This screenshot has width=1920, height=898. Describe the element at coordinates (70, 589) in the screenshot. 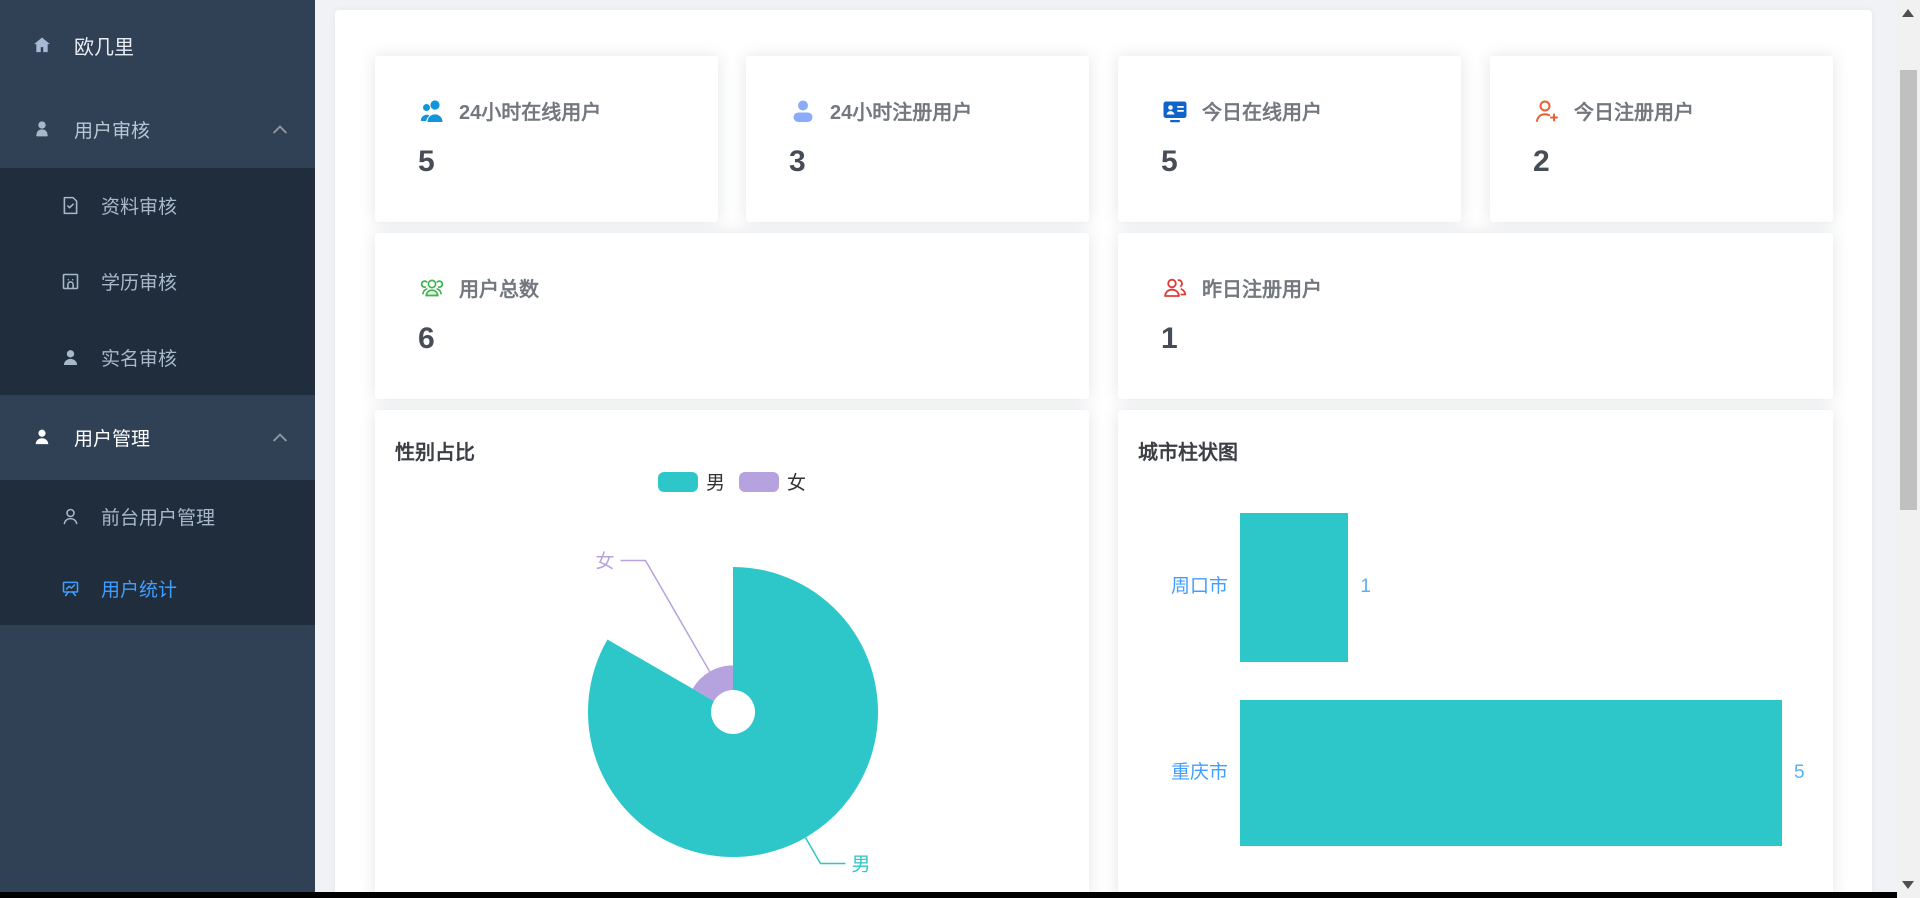

I see `chart-board-icon` at that location.